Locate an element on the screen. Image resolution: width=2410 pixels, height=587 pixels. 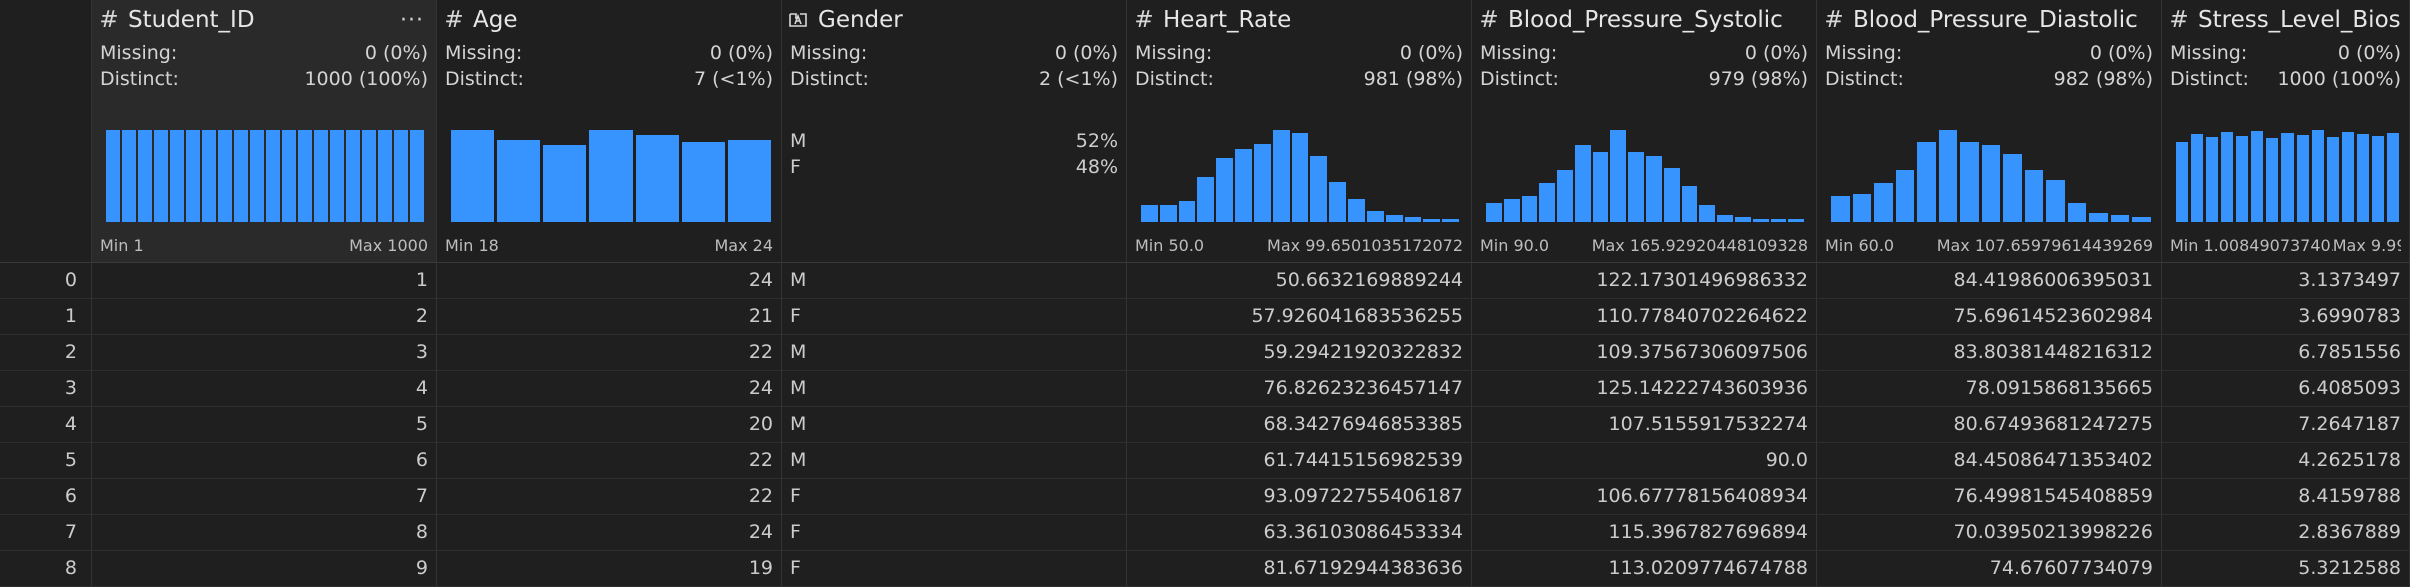
table-cell: 61.74415156982539 is located at coordinates (1299, 461).